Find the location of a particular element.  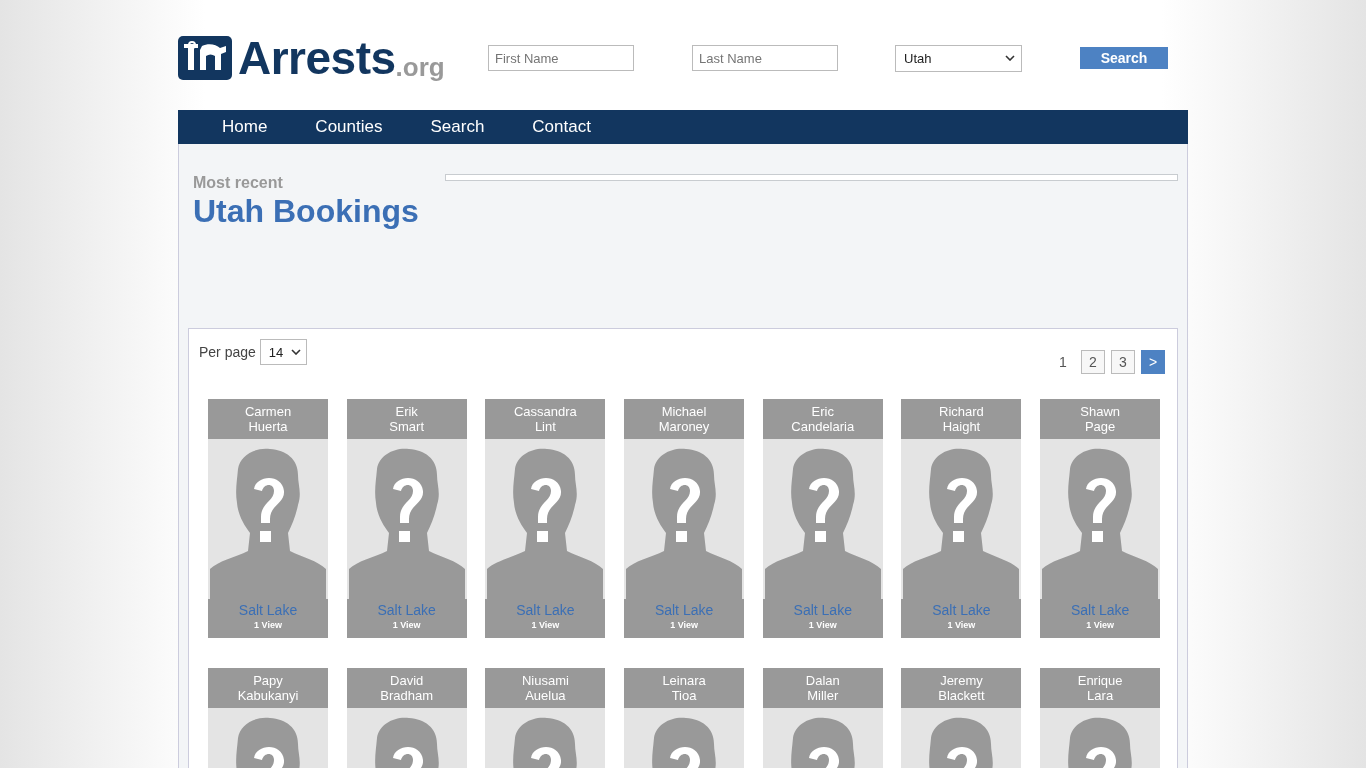

search-button: Search is located at coordinates (1124, 58).